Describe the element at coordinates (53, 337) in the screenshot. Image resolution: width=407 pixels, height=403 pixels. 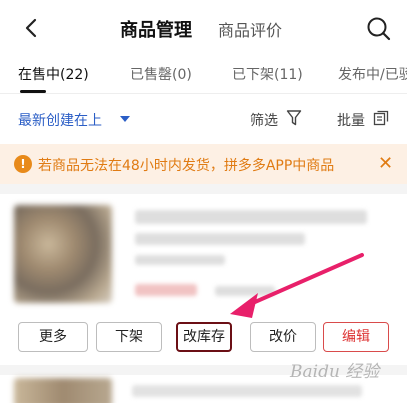
I see `more-button: 更多` at that location.